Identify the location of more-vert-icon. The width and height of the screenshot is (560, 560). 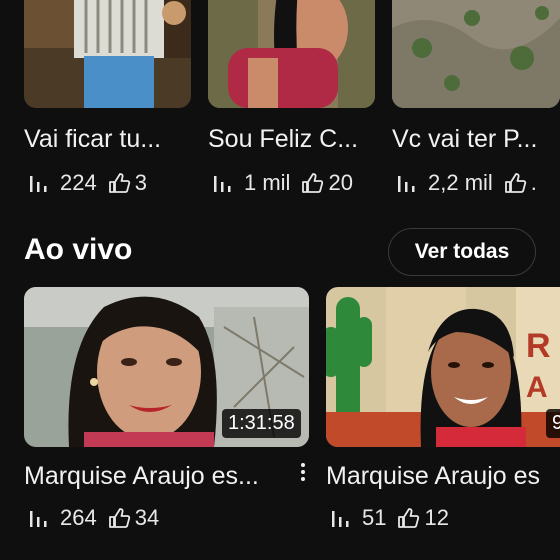
(303, 474).